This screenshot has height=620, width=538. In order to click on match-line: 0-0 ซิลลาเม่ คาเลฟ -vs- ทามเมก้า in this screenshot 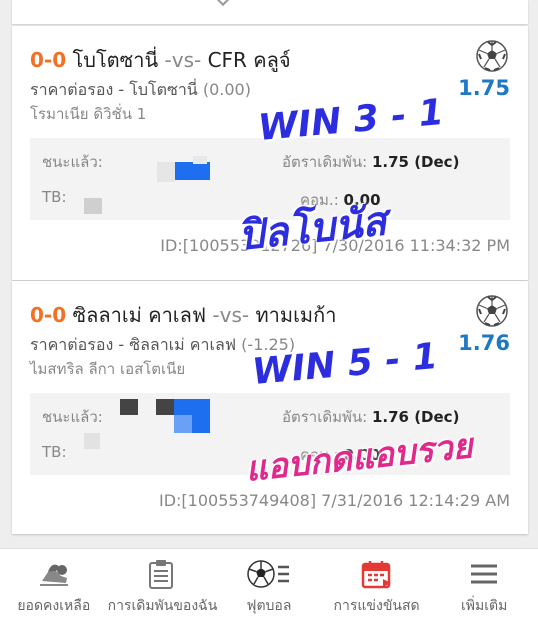, I will do `click(183, 315)`.